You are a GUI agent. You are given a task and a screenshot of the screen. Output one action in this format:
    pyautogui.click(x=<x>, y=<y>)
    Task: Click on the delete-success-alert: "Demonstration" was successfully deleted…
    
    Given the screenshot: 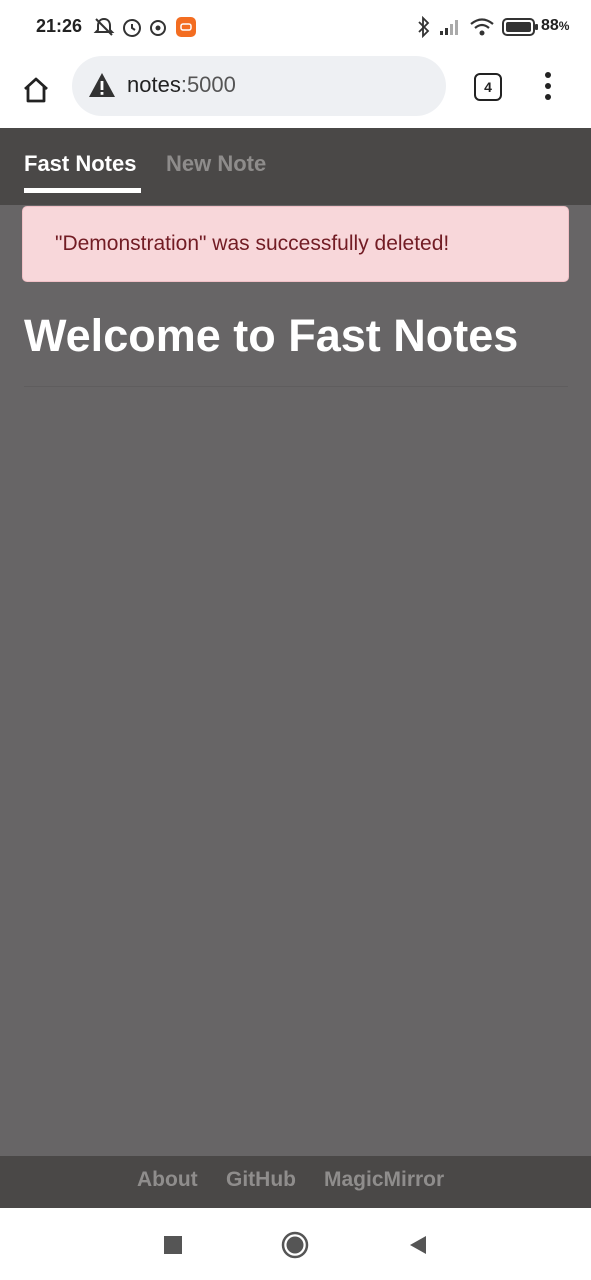 What is the action you would take?
    pyautogui.click(x=295, y=244)
    